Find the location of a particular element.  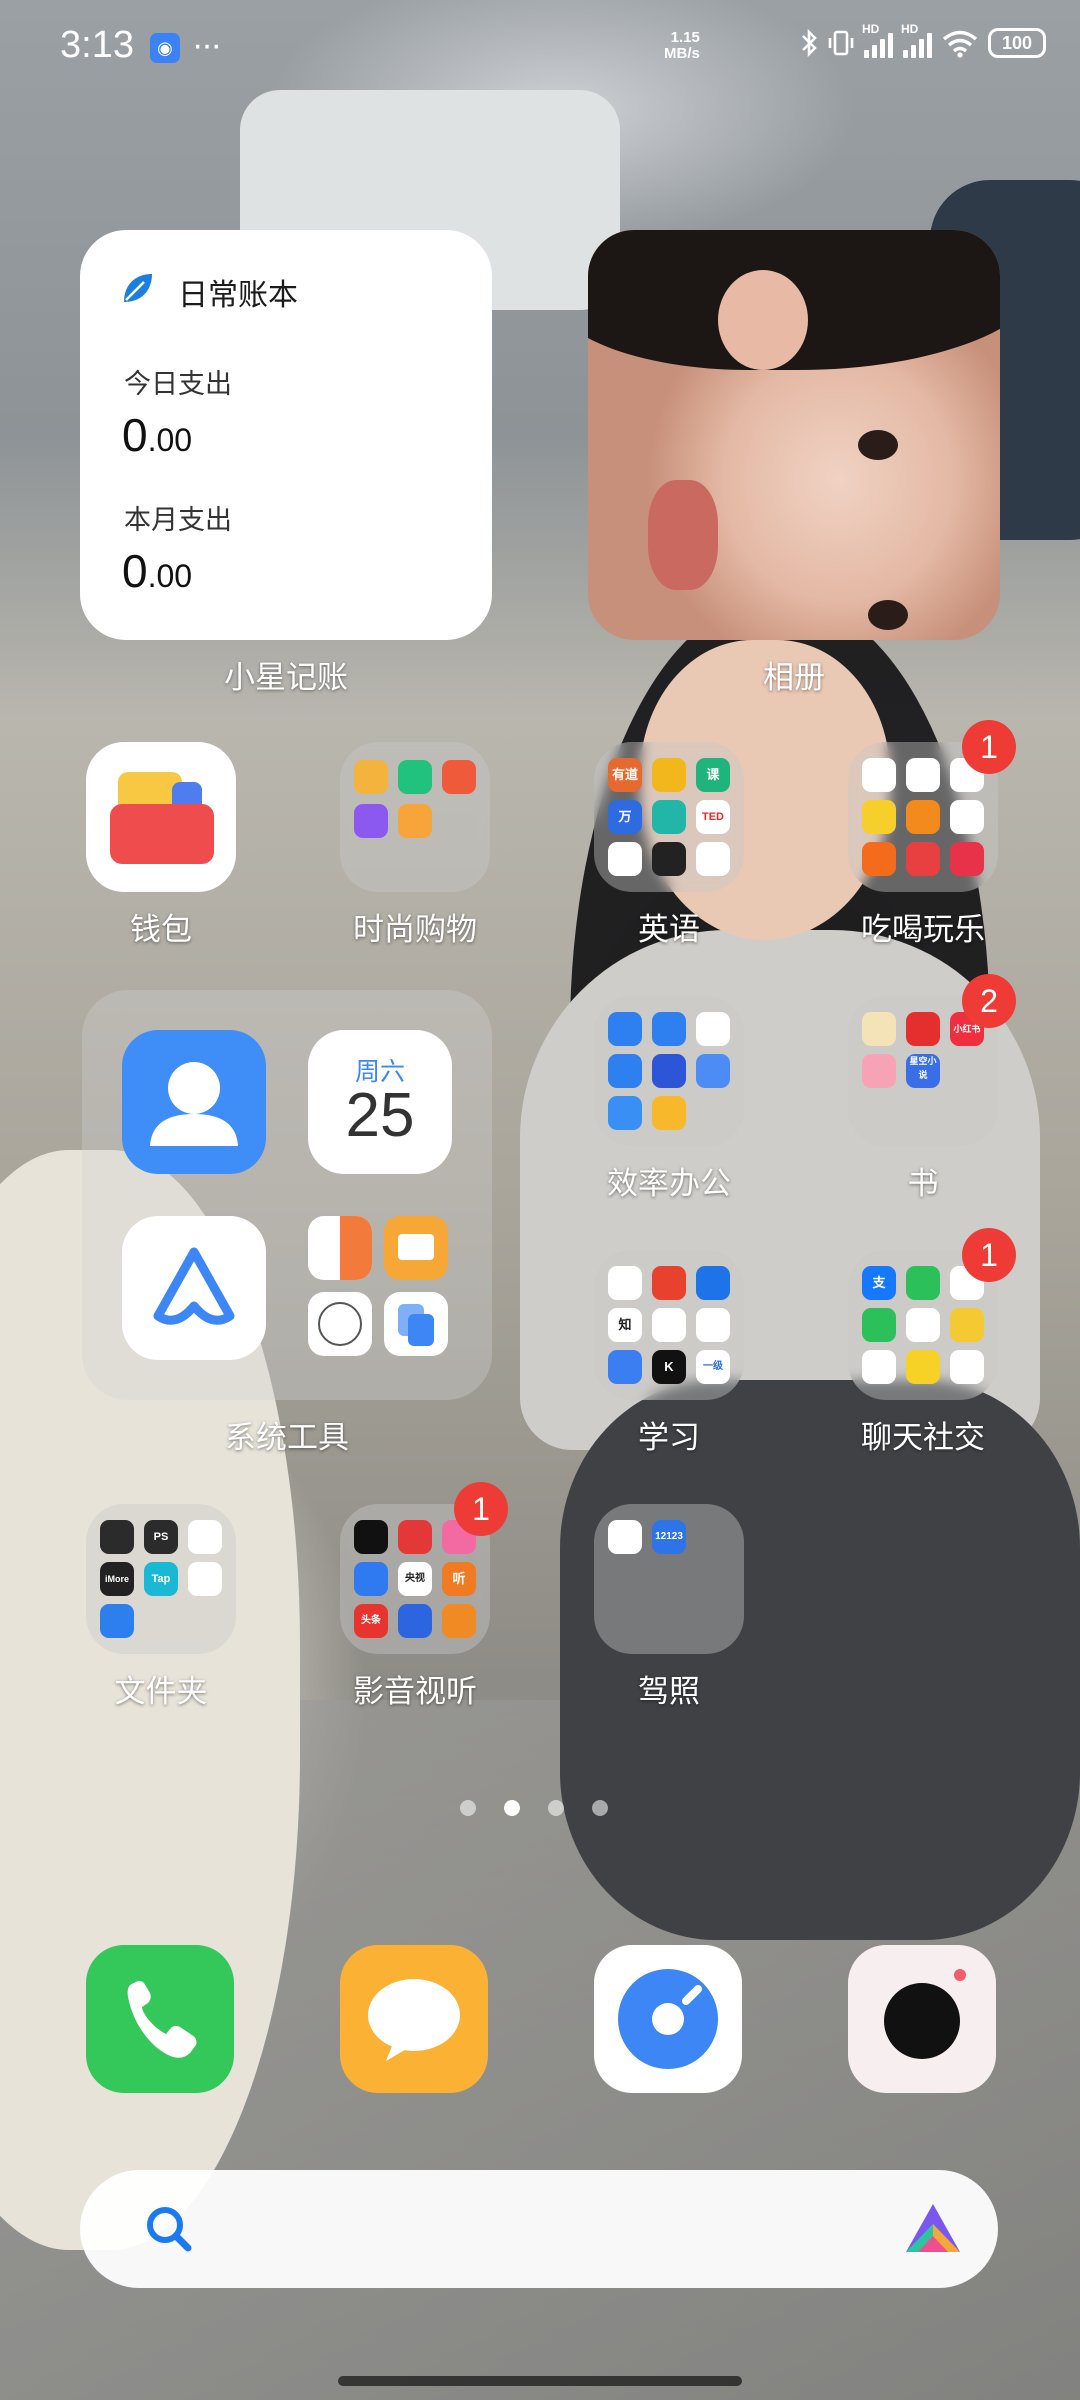

search-icon is located at coordinates (169, 2229).